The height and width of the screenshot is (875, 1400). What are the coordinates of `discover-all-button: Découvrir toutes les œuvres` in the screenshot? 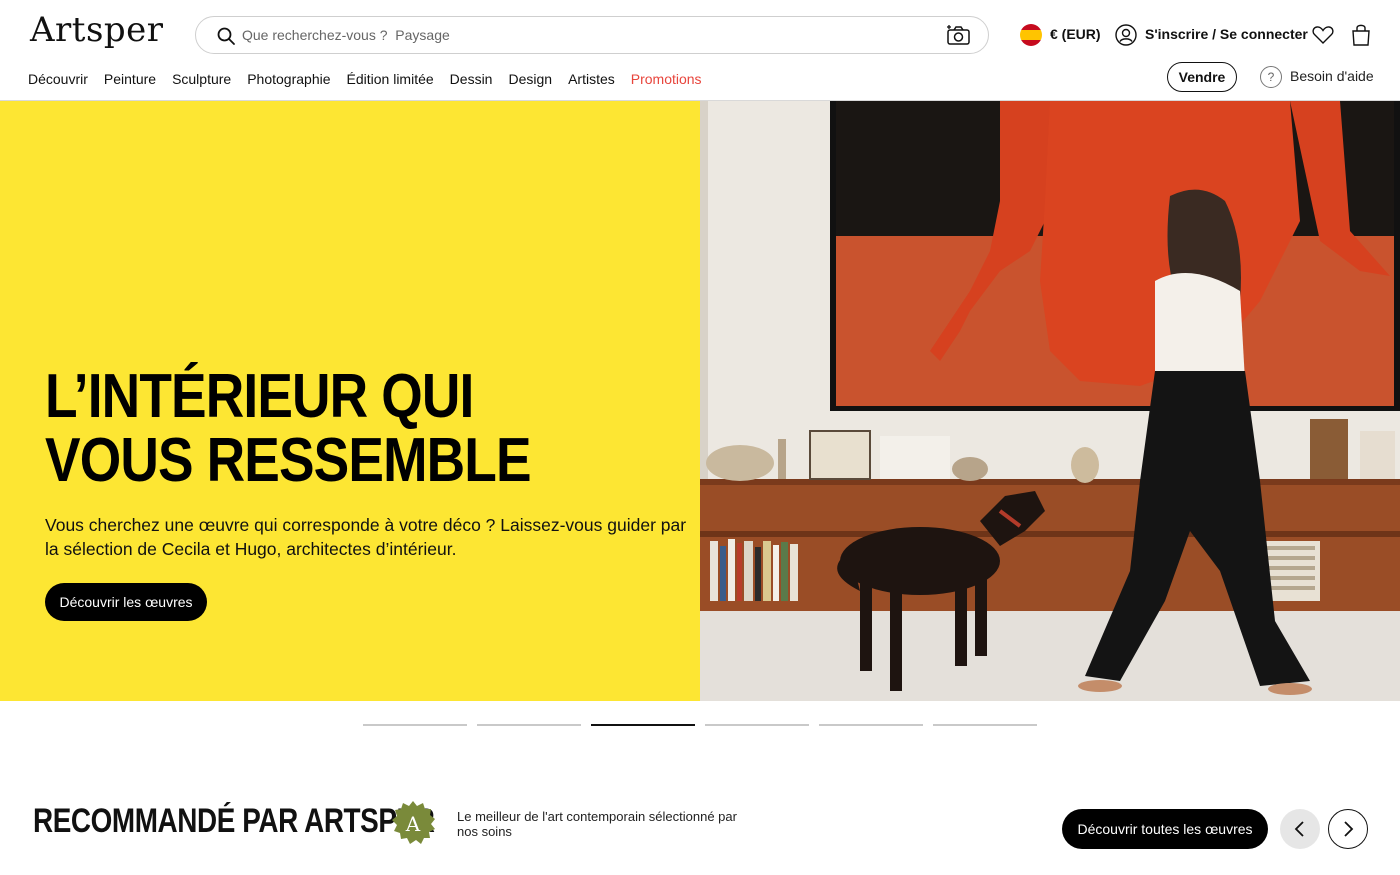 It's located at (1165, 829).